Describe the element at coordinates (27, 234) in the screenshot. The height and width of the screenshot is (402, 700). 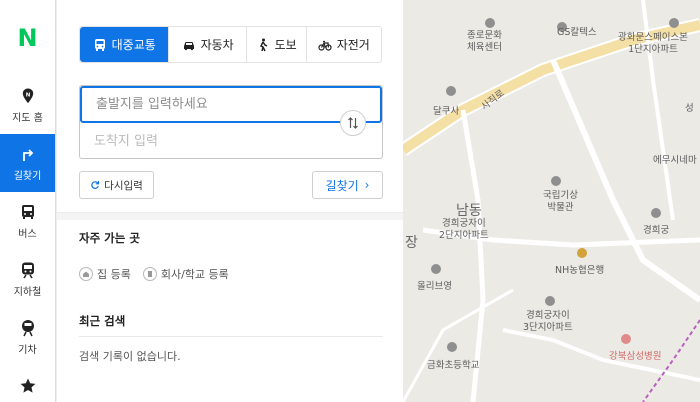
I see `rail-label: 버스` at that location.